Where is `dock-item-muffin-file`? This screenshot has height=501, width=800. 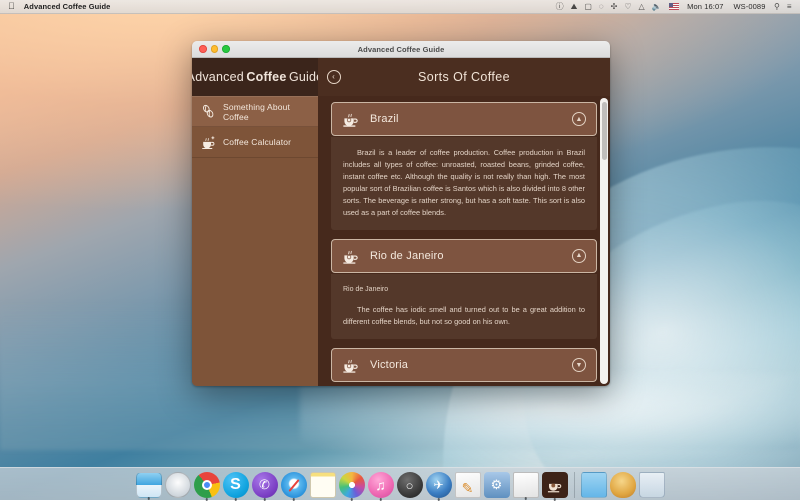
dock-item-muffin-file is located at coordinates (622, 485).